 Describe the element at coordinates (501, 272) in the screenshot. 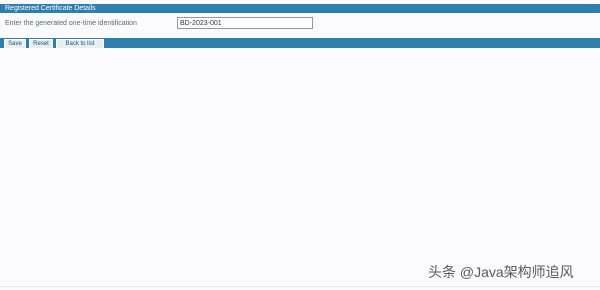

I see `watermark-text: 头条 @Java架构师追风` at that location.